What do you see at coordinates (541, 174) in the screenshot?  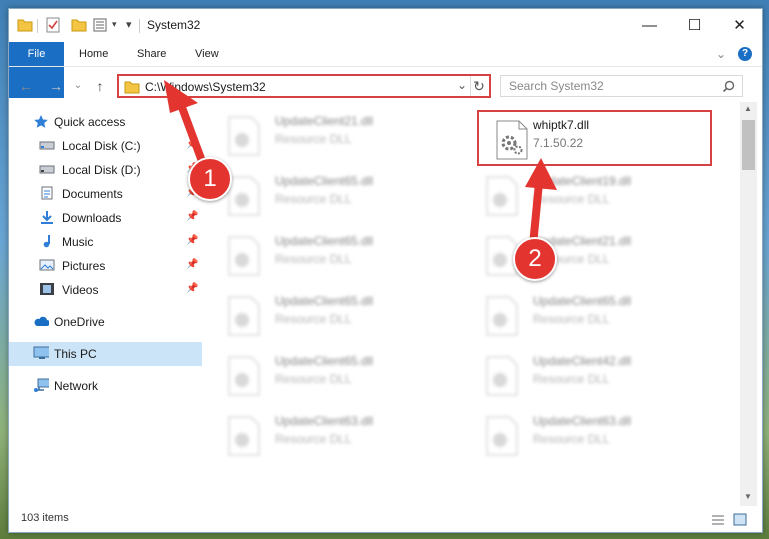 I see `arrow-2-head` at bounding box center [541, 174].